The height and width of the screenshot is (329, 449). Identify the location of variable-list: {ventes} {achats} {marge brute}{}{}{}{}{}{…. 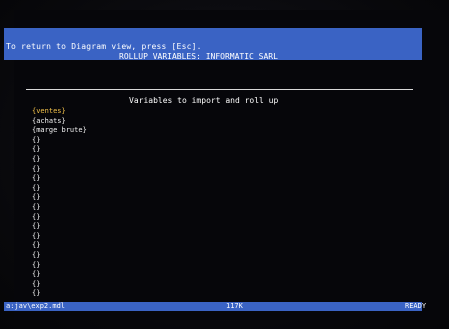
(59, 203).